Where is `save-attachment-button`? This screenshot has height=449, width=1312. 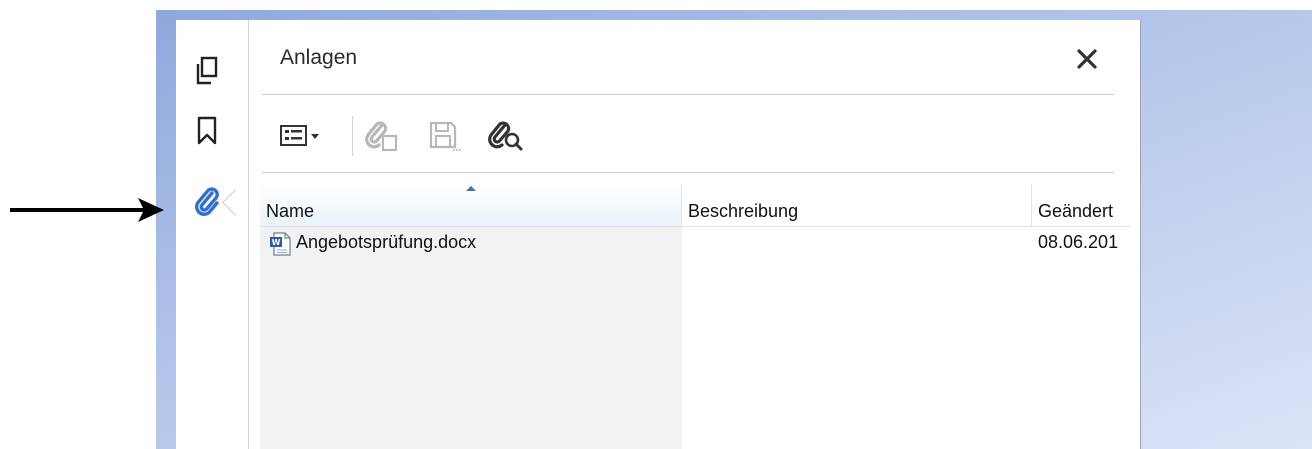
save-attachment-button is located at coordinates (444, 136).